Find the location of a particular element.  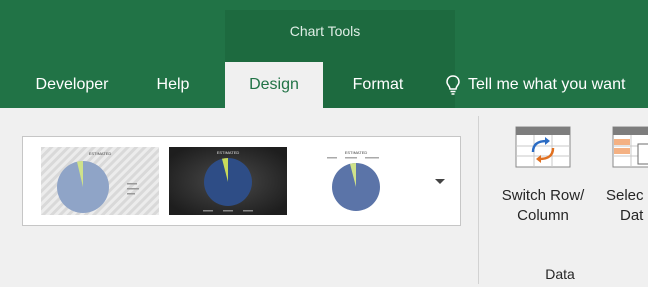

select-data-icon is located at coordinates (630, 147).